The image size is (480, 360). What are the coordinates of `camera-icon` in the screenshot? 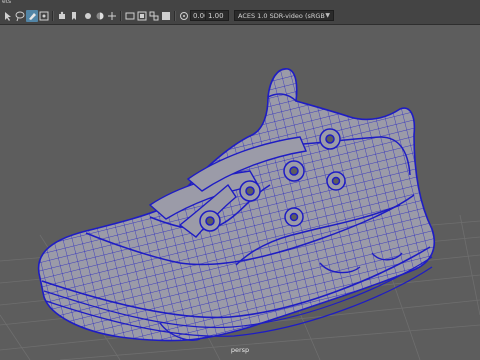 It's located at (62, 16).